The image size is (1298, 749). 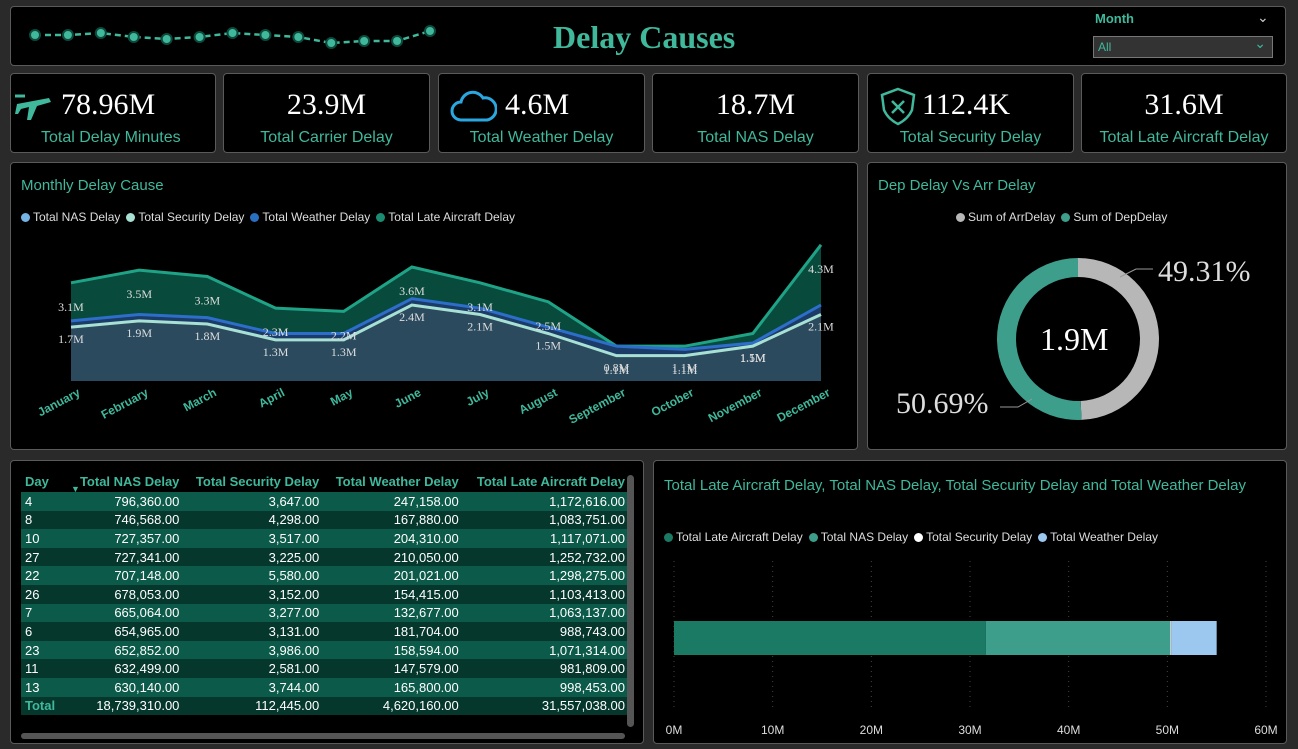 What do you see at coordinates (821, 269) in the screenshot?
I see `data-label-top: 4.3M` at bounding box center [821, 269].